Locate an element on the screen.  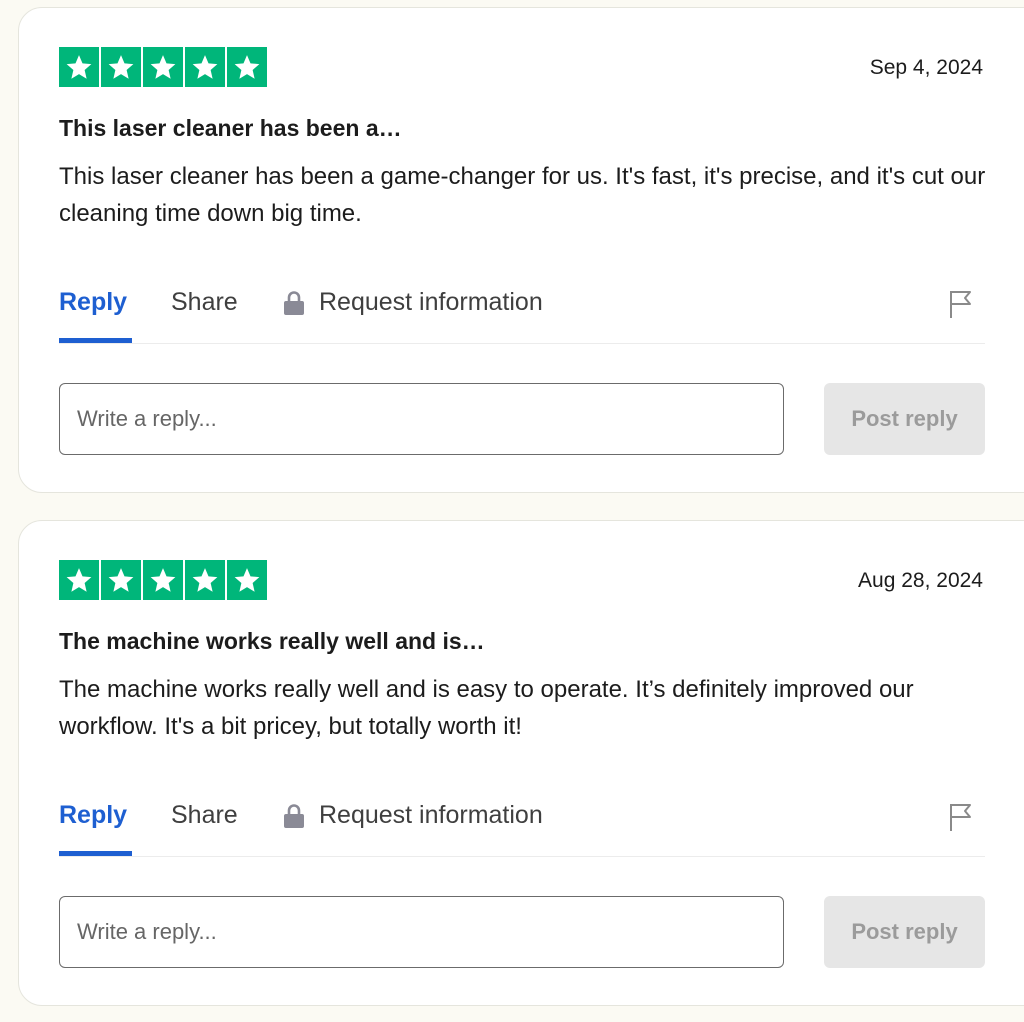
review-date: Sep 4, 2024 is located at coordinates (926, 67).